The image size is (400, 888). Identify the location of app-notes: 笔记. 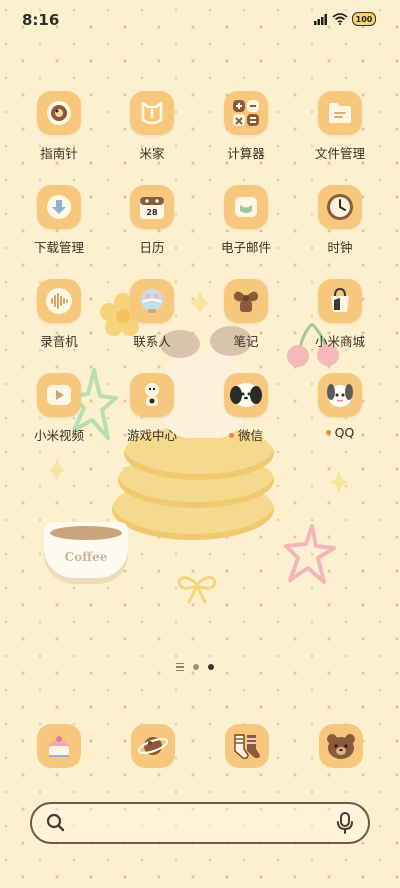
(246, 314).